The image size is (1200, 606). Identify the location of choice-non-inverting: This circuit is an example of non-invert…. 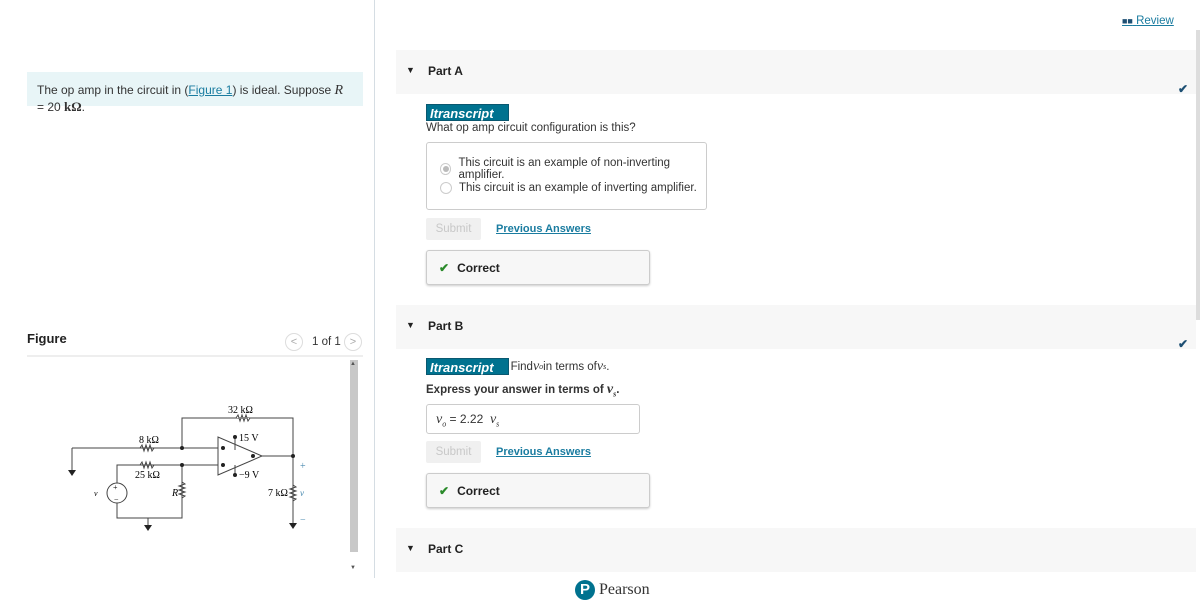
(573, 169).